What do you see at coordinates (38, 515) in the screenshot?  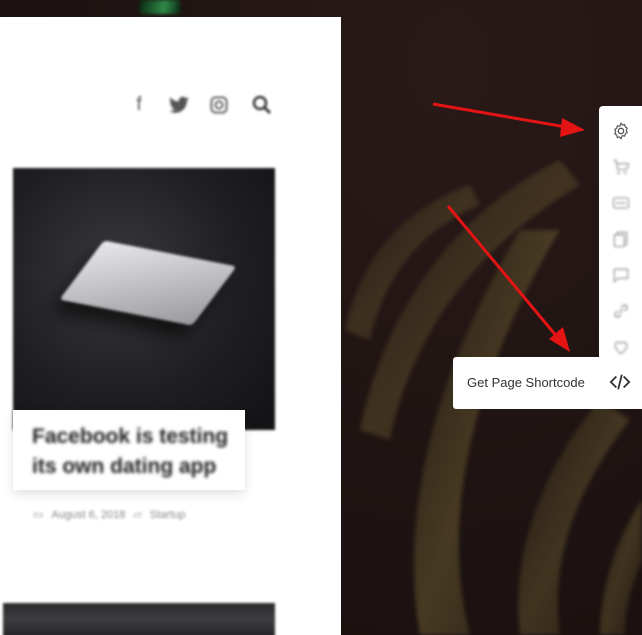 I see `calendar-icon: ▭` at bounding box center [38, 515].